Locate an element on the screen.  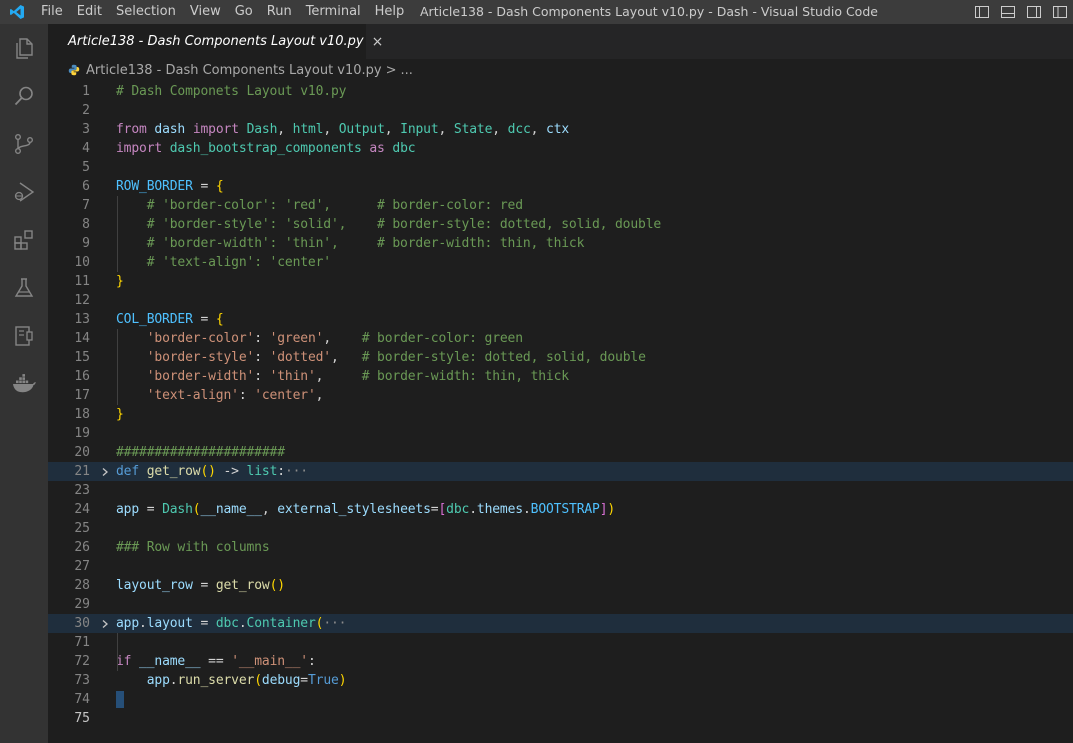
menu-item-selection: Selection is located at coordinates (146, 12).